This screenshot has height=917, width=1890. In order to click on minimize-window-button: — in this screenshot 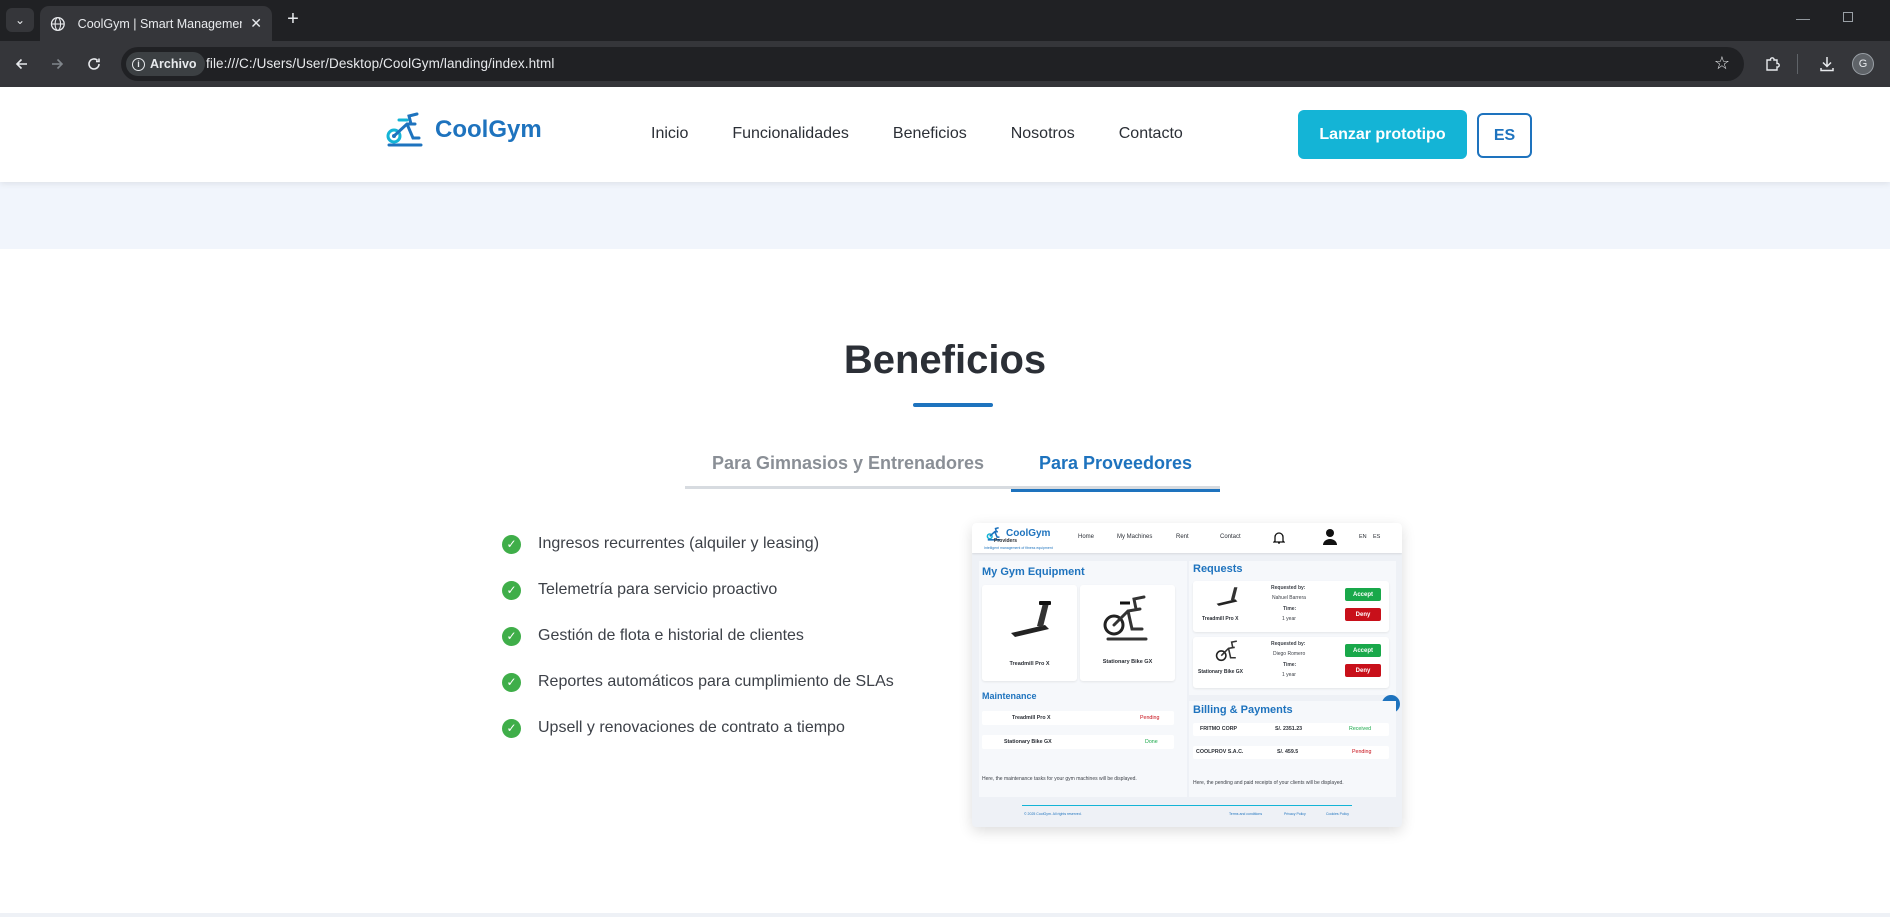, I will do `click(1803, 18)`.